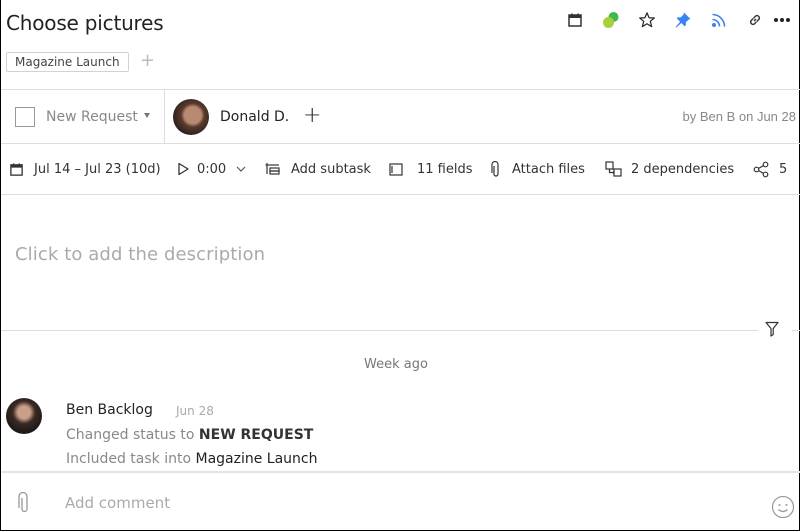 This screenshot has height=531, width=800. What do you see at coordinates (782, 20) in the screenshot?
I see `more-icon` at bounding box center [782, 20].